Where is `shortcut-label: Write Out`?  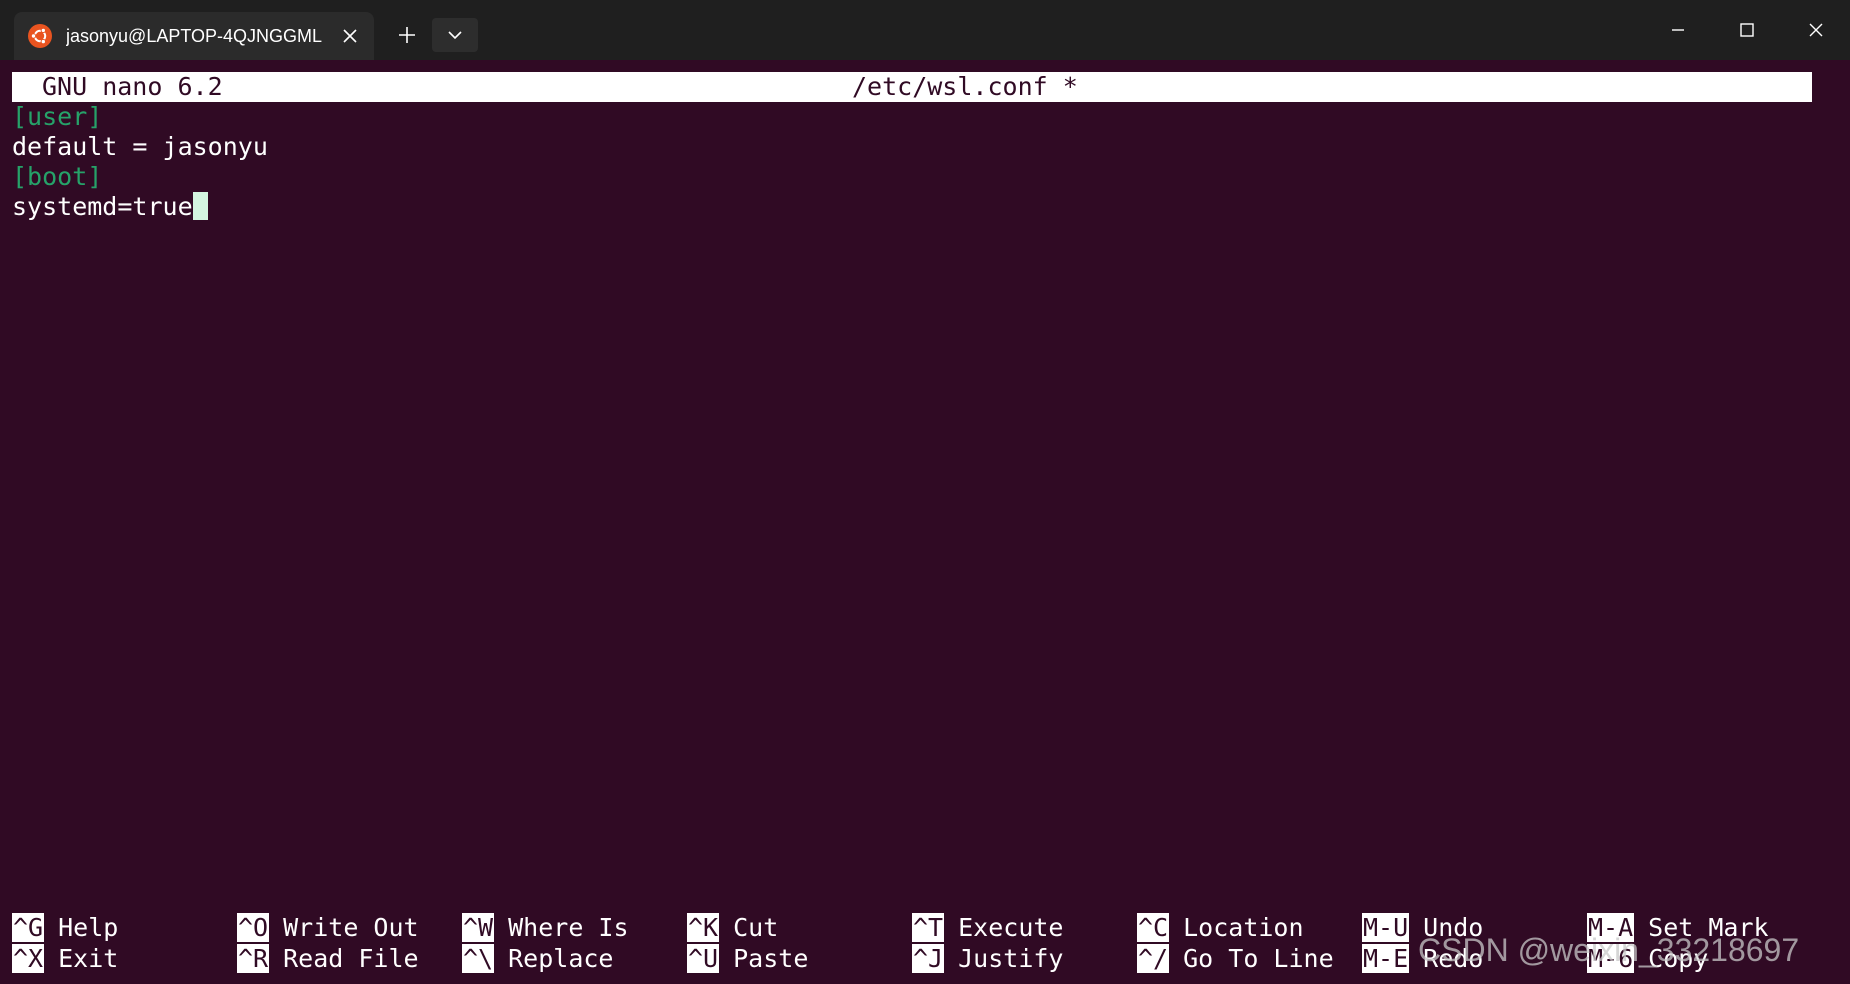
shortcut-label: Write Out is located at coordinates (351, 927).